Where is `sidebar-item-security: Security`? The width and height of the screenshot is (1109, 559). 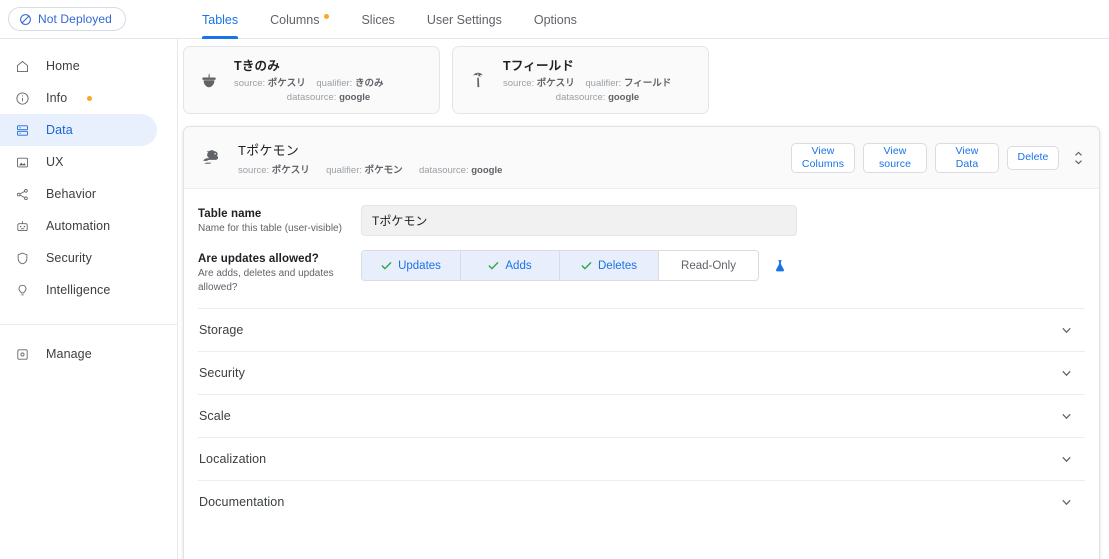
sidebar-item-security: Security is located at coordinates (78, 258).